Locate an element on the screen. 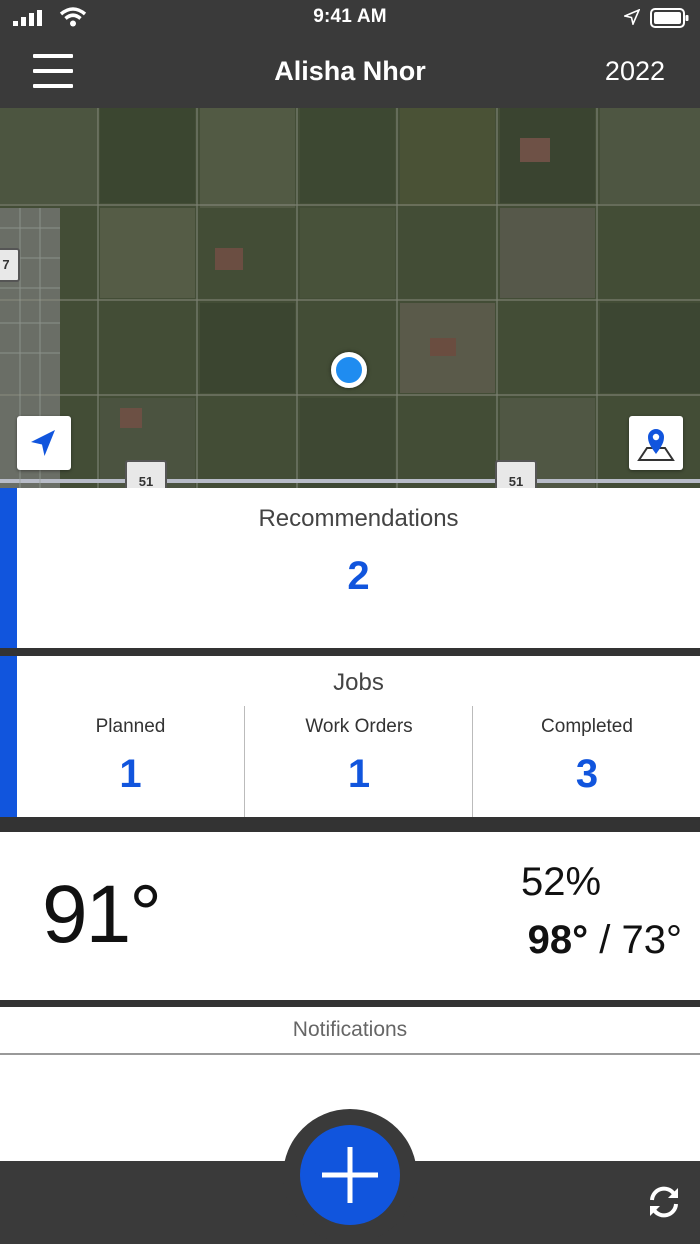  jobs-completed-label: Completed is located at coordinates (587, 726).